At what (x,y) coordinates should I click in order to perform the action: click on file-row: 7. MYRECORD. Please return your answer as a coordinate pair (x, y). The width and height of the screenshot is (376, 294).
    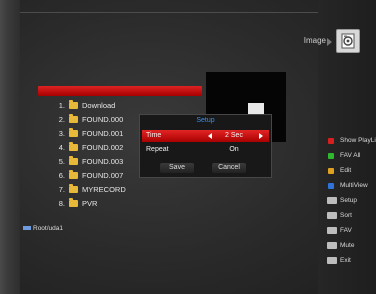
    Looking at the image, I should click on (113, 190).